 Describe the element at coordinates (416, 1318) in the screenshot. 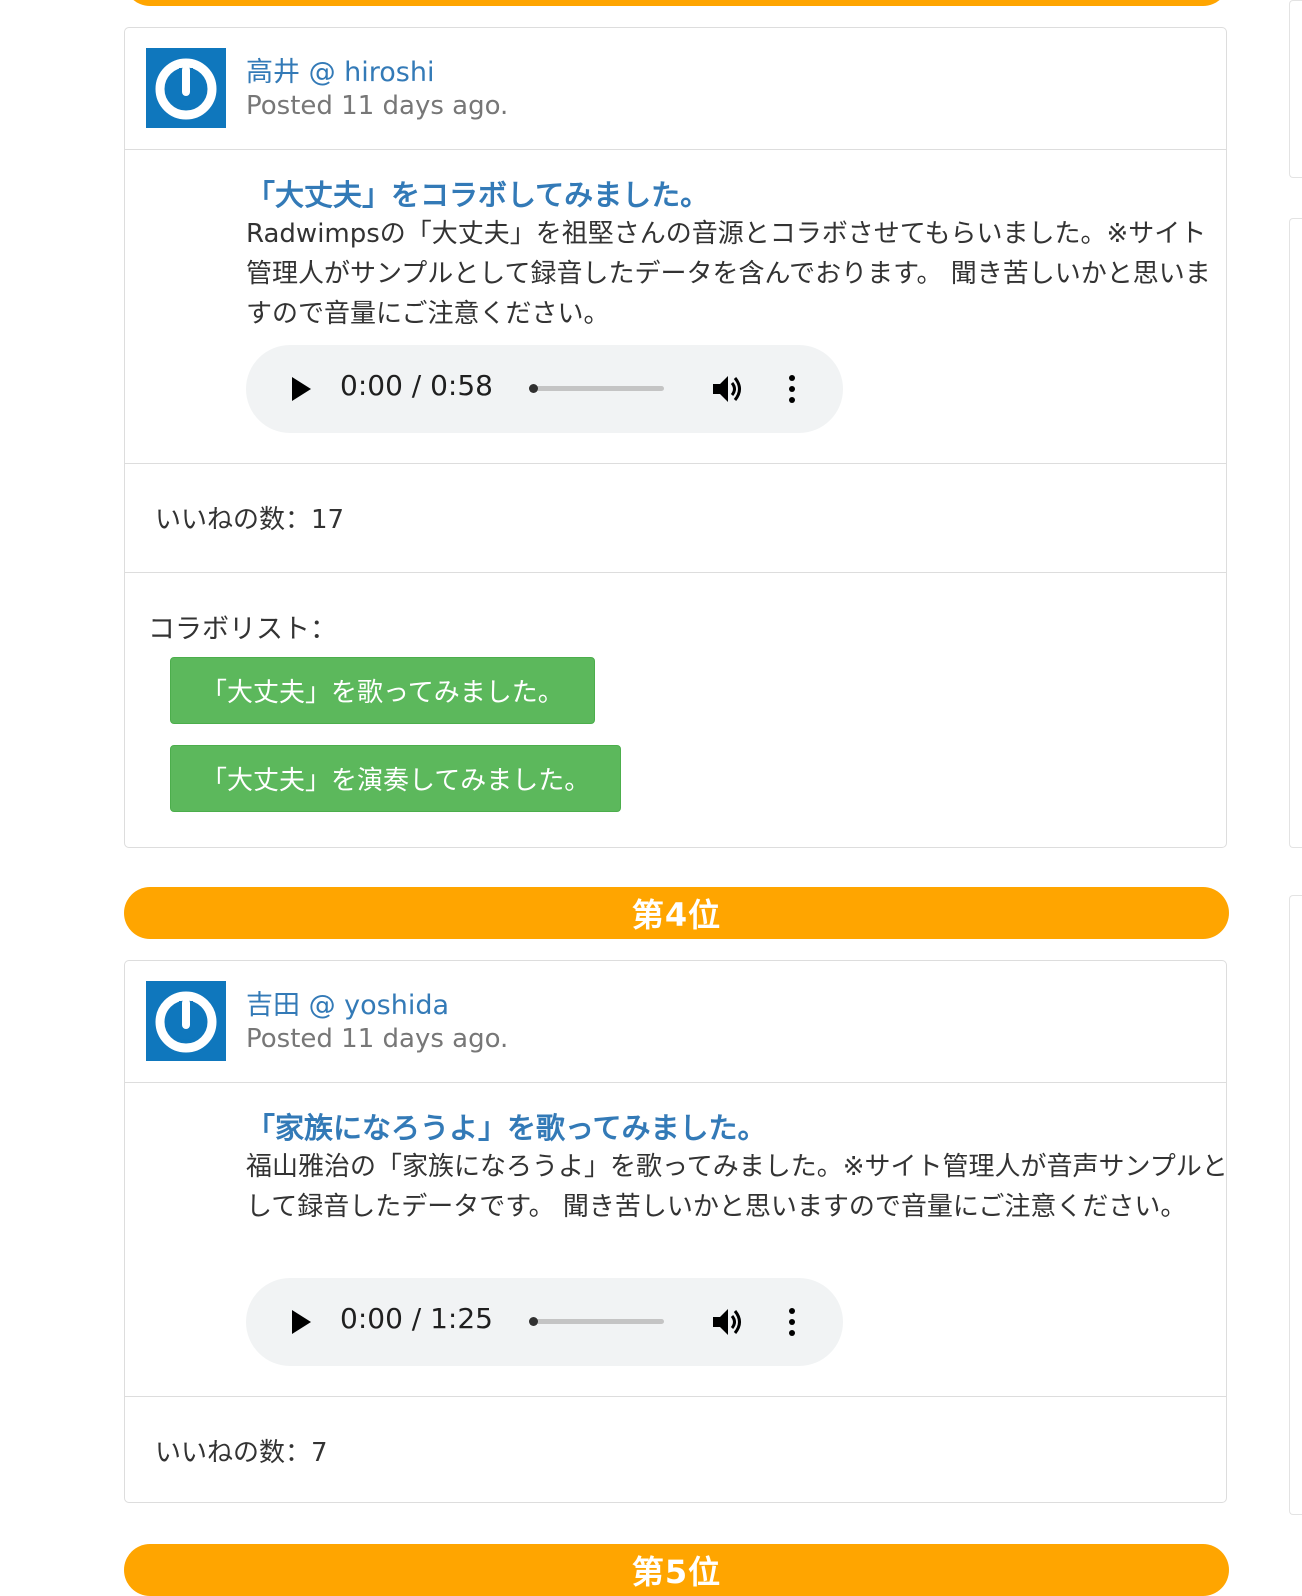

I see `audio-time: 0:00 / 1:25` at that location.